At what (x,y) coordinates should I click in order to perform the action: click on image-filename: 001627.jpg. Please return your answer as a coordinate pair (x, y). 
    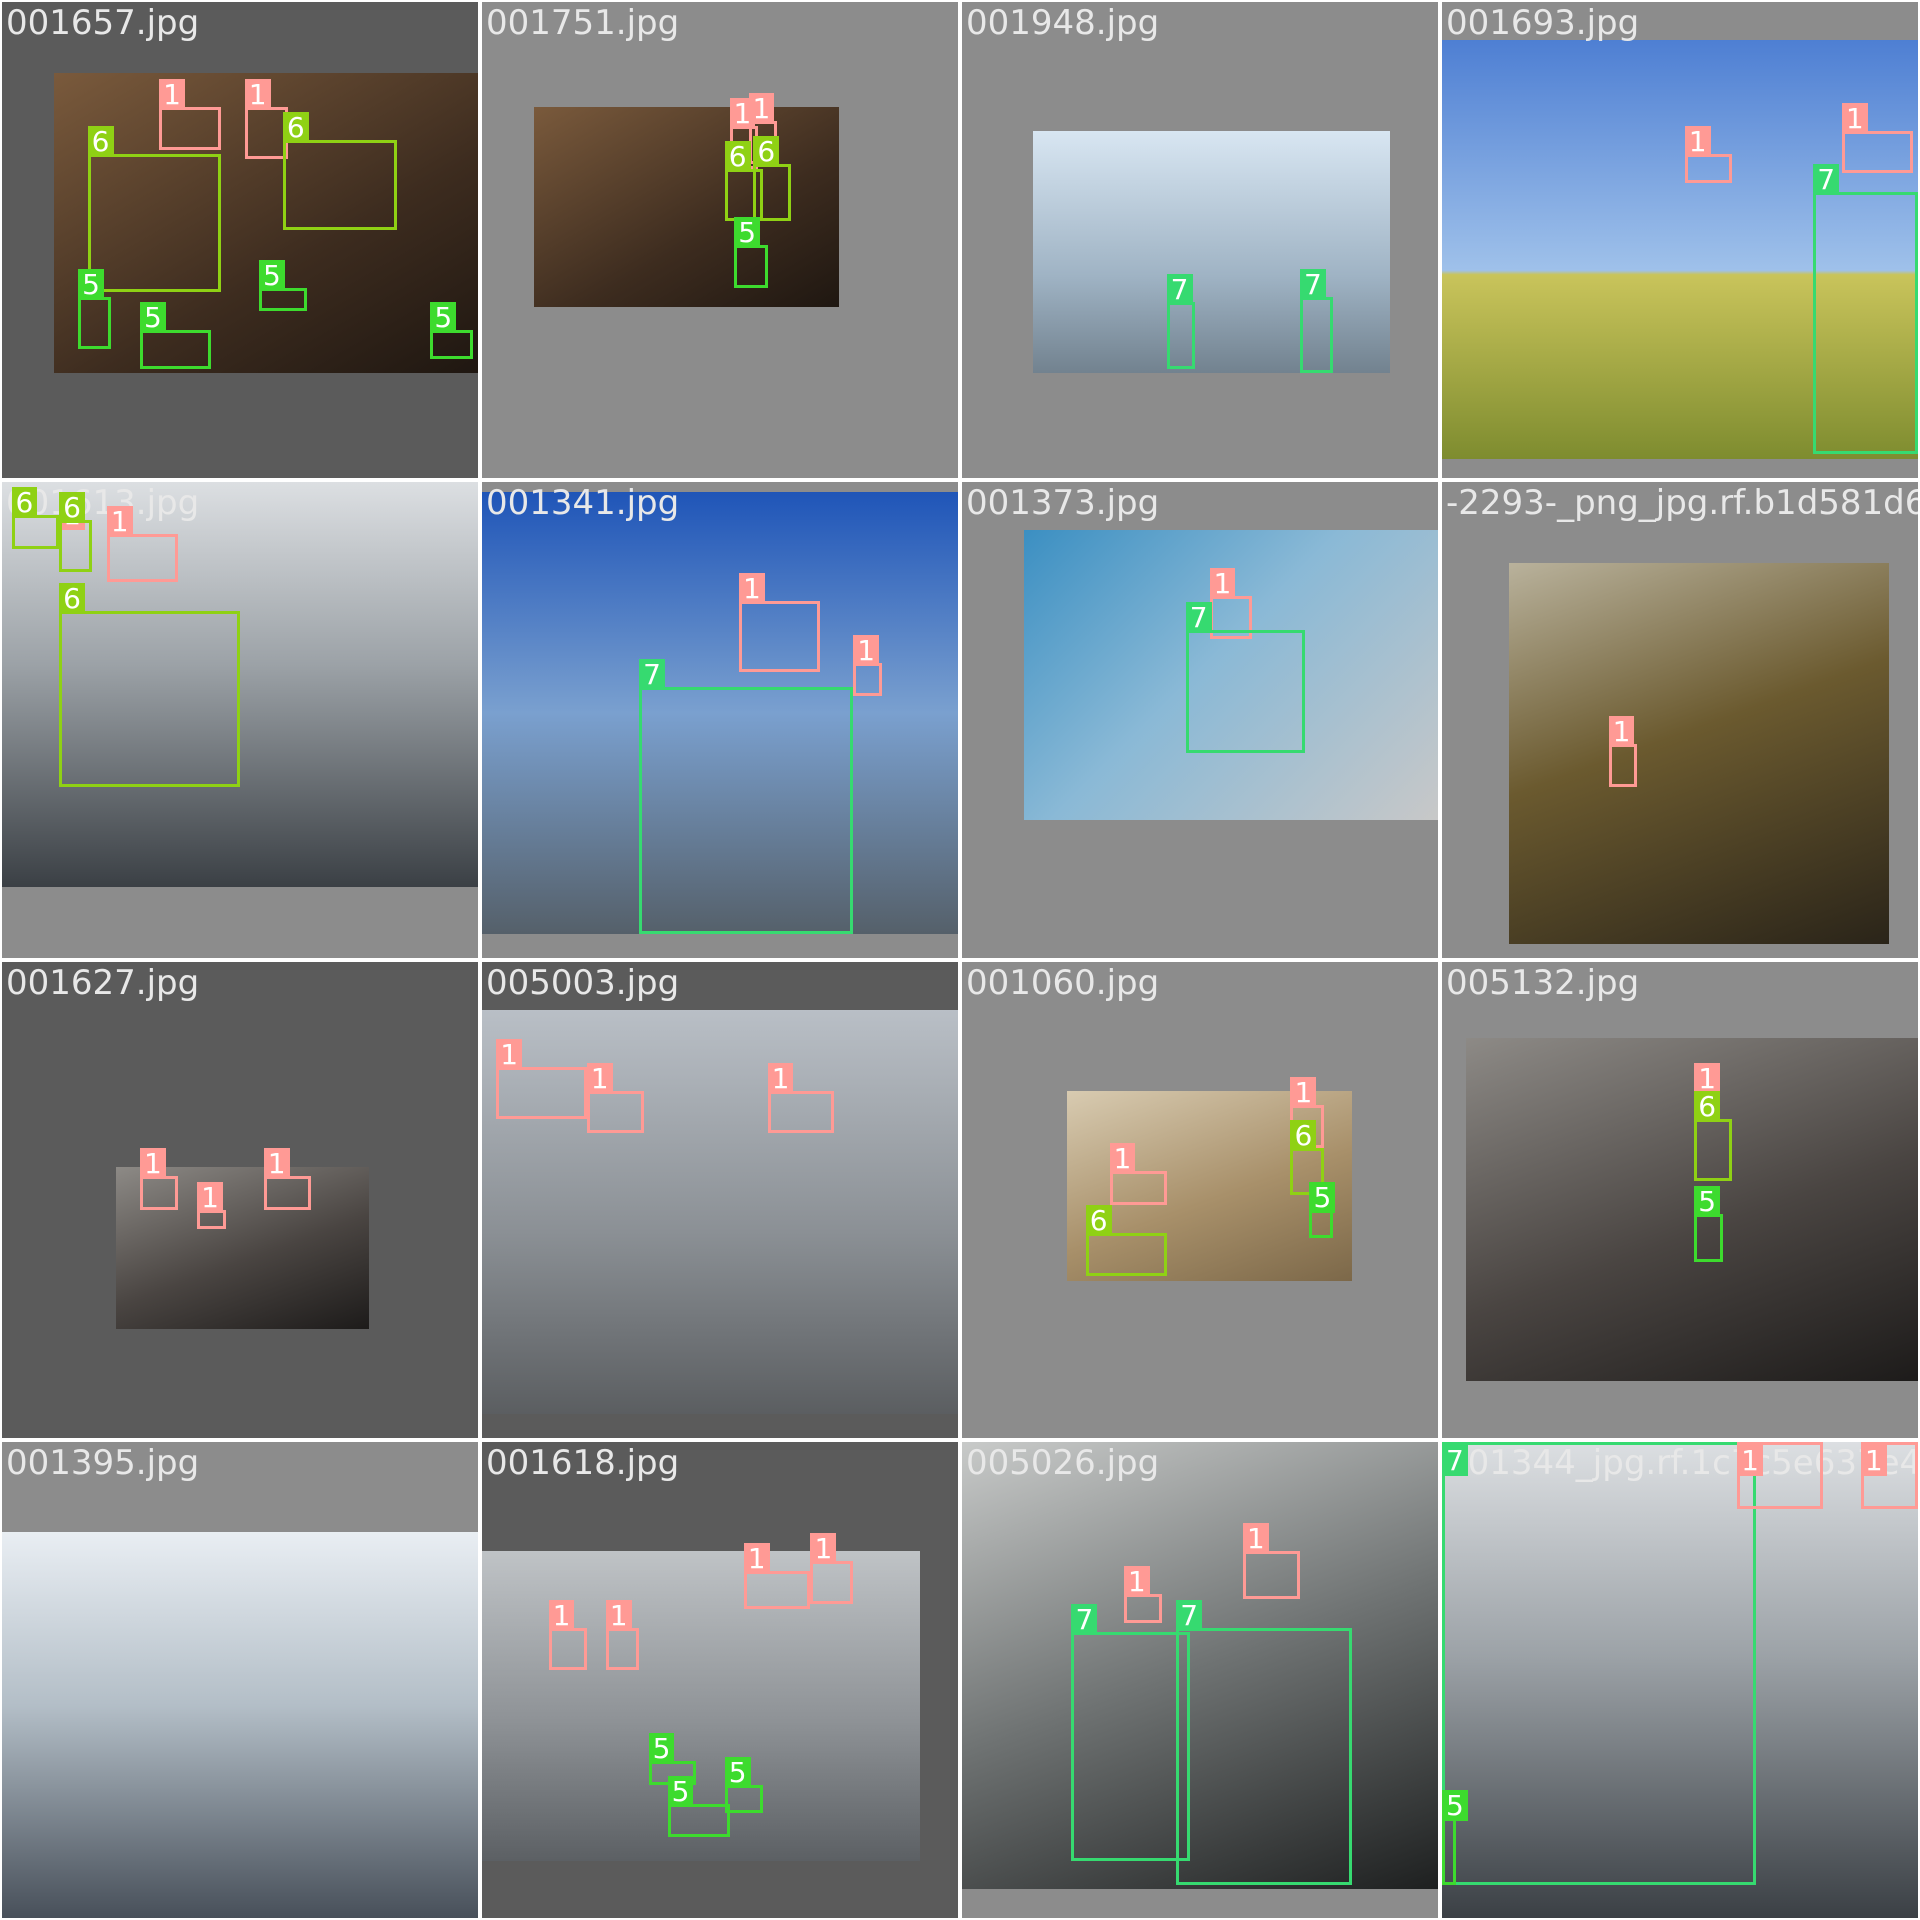
    Looking at the image, I should click on (103, 983).